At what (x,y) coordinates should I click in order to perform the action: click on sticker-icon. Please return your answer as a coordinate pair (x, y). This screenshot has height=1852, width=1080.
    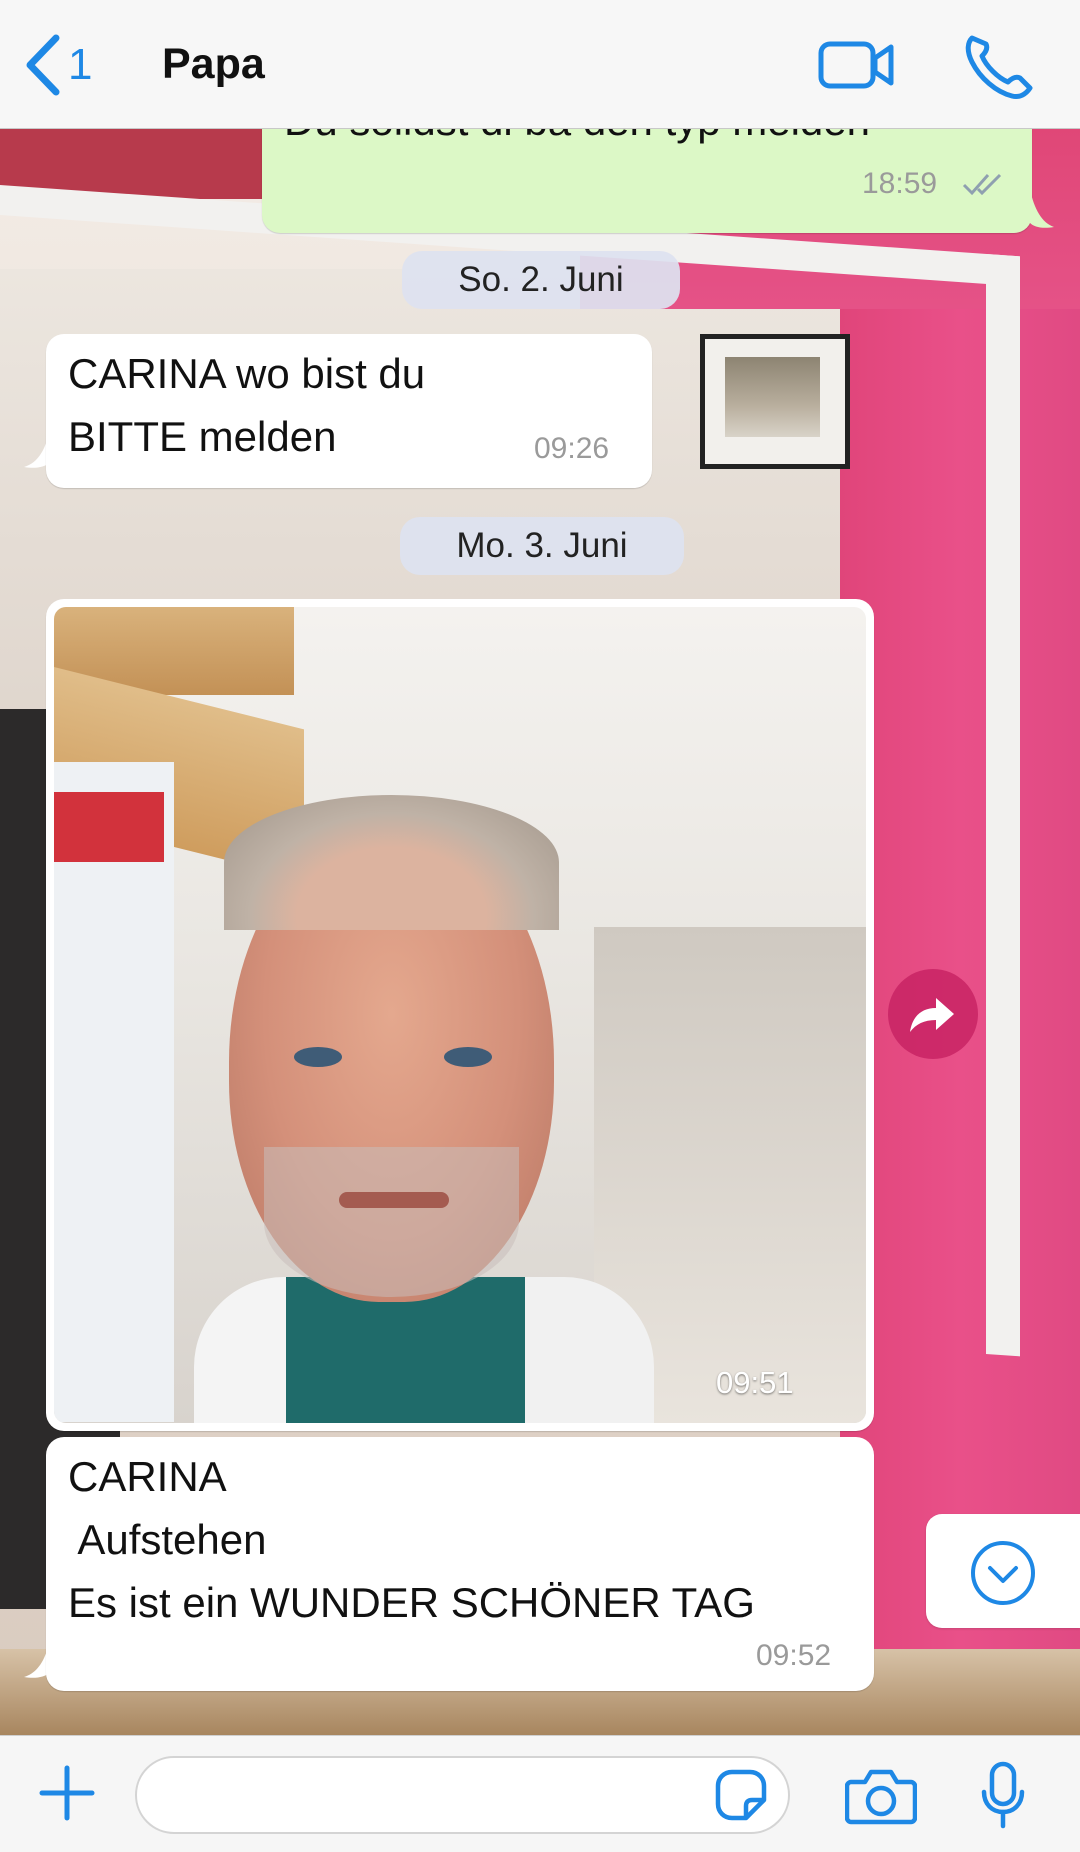
    Looking at the image, I should click on (741, 1795).